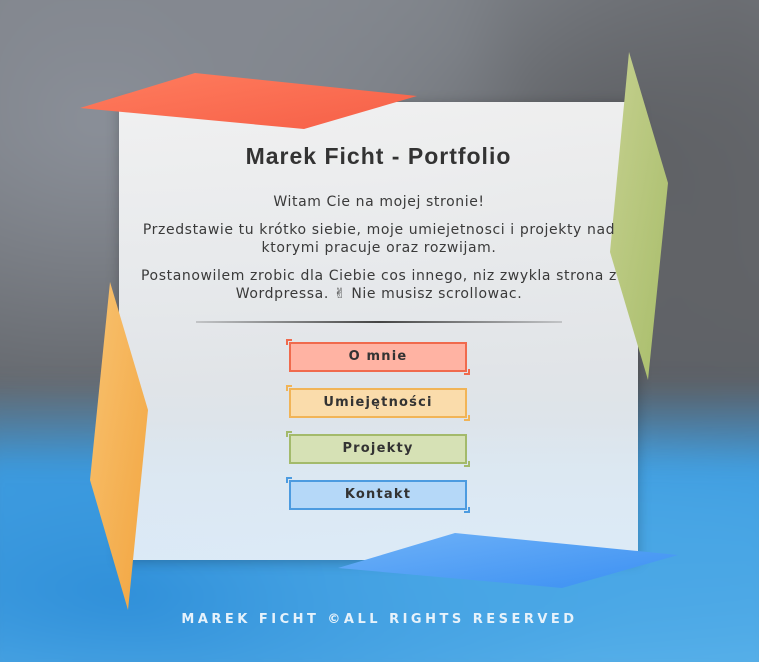 The width and height of the screenshot is (759, 662). Describe the element at coordinates (639, 216) in the screenshot. I see `green-shape` at that location.